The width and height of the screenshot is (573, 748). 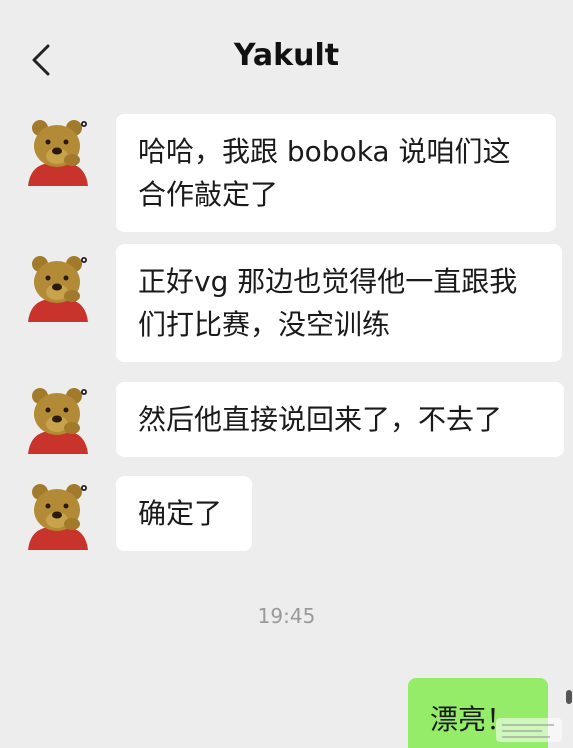 What do you see at coordinates (529, 730) in the screenshot?
I see `watermark` at bounding box center [529, 730].